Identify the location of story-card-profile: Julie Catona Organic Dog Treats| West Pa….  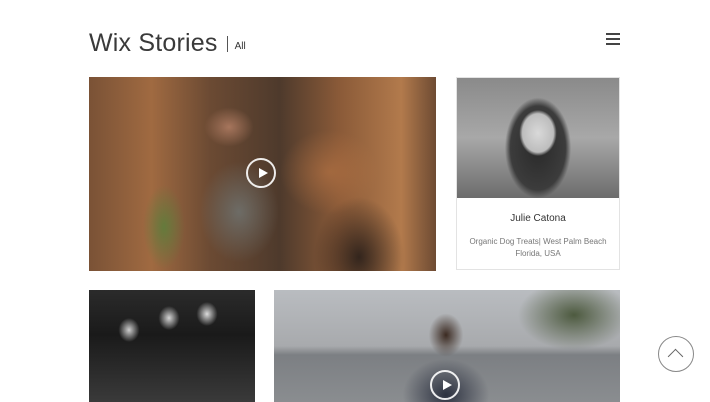
(538, 173).